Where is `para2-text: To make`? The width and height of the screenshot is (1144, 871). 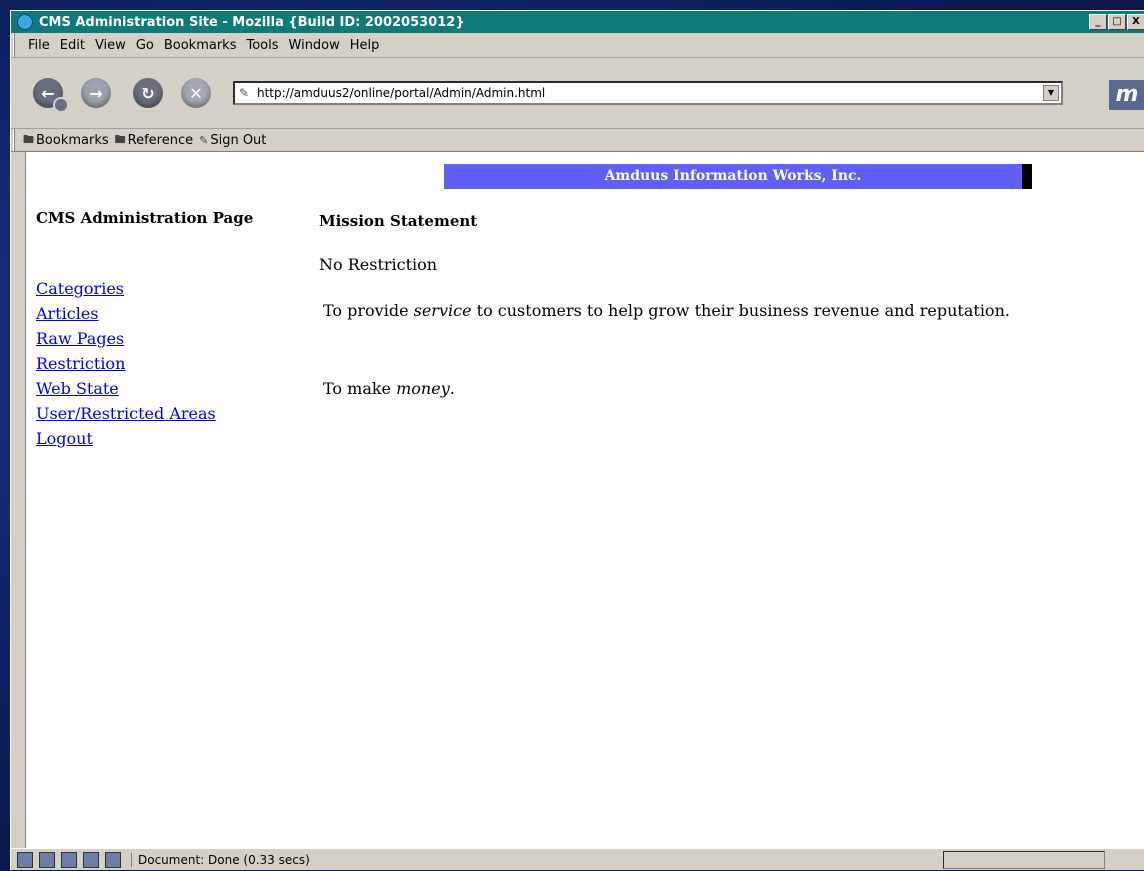
para2-text: To make is located at coordinates (360, 388).